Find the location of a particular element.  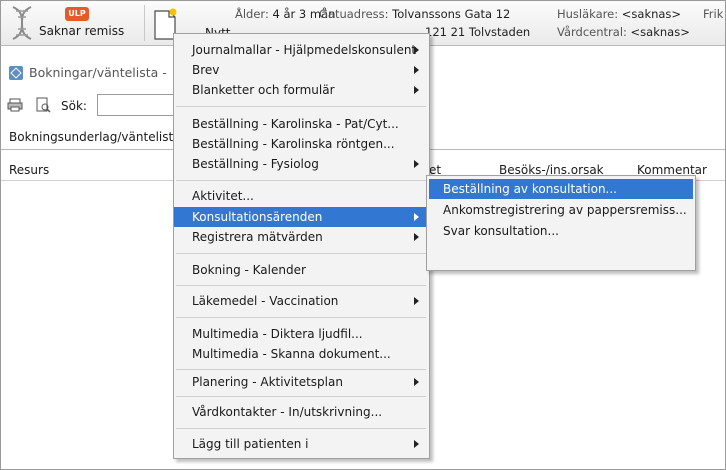

saknar-remiss-label: Saknar remiss is located at coordinates (81, 31).